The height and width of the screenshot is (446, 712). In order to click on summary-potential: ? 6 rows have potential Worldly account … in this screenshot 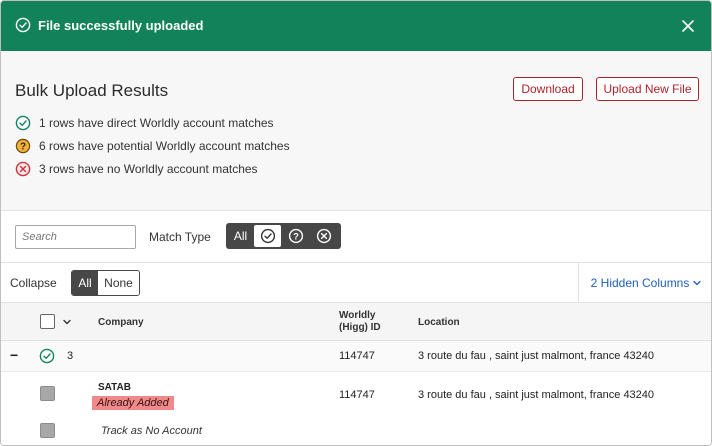, I will do `click(152, 146)`.